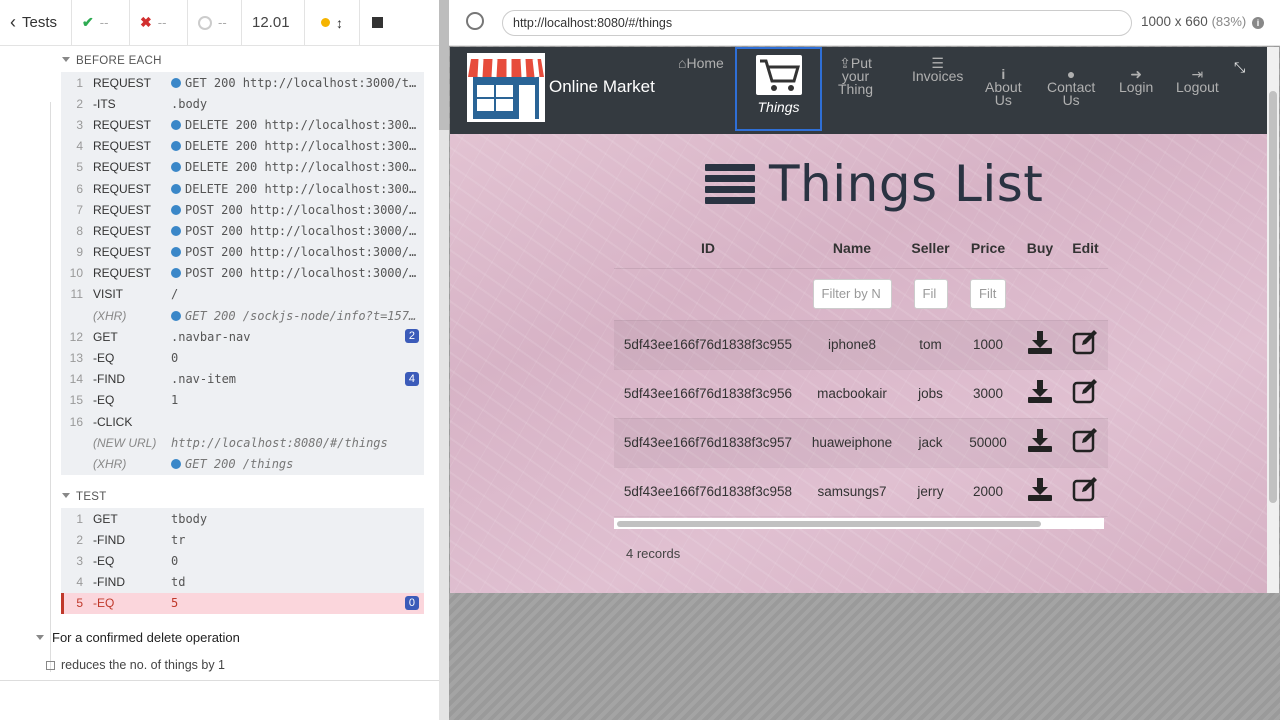  Describe the element at coordinates (1136, 80) in the screenshot. I see `nav-login: ➜ Login` at that location.